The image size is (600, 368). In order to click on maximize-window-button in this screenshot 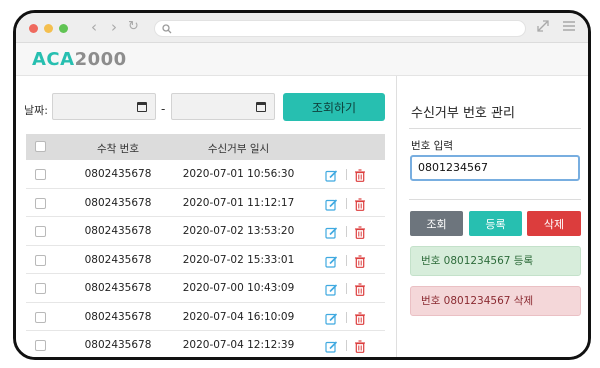, I will do `click(63, 28)`.